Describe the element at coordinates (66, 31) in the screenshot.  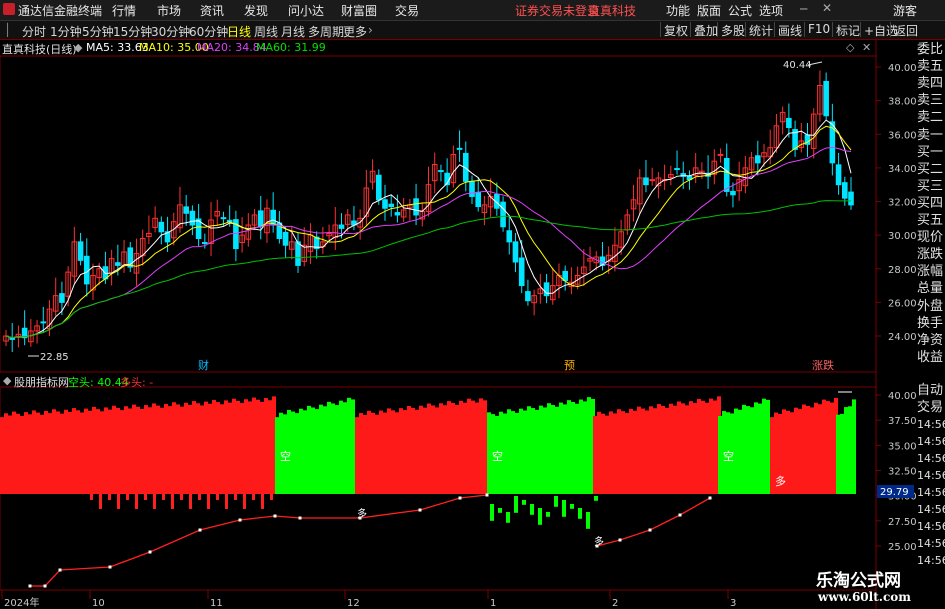
I see `tab-1min: 1分钟` at that location.